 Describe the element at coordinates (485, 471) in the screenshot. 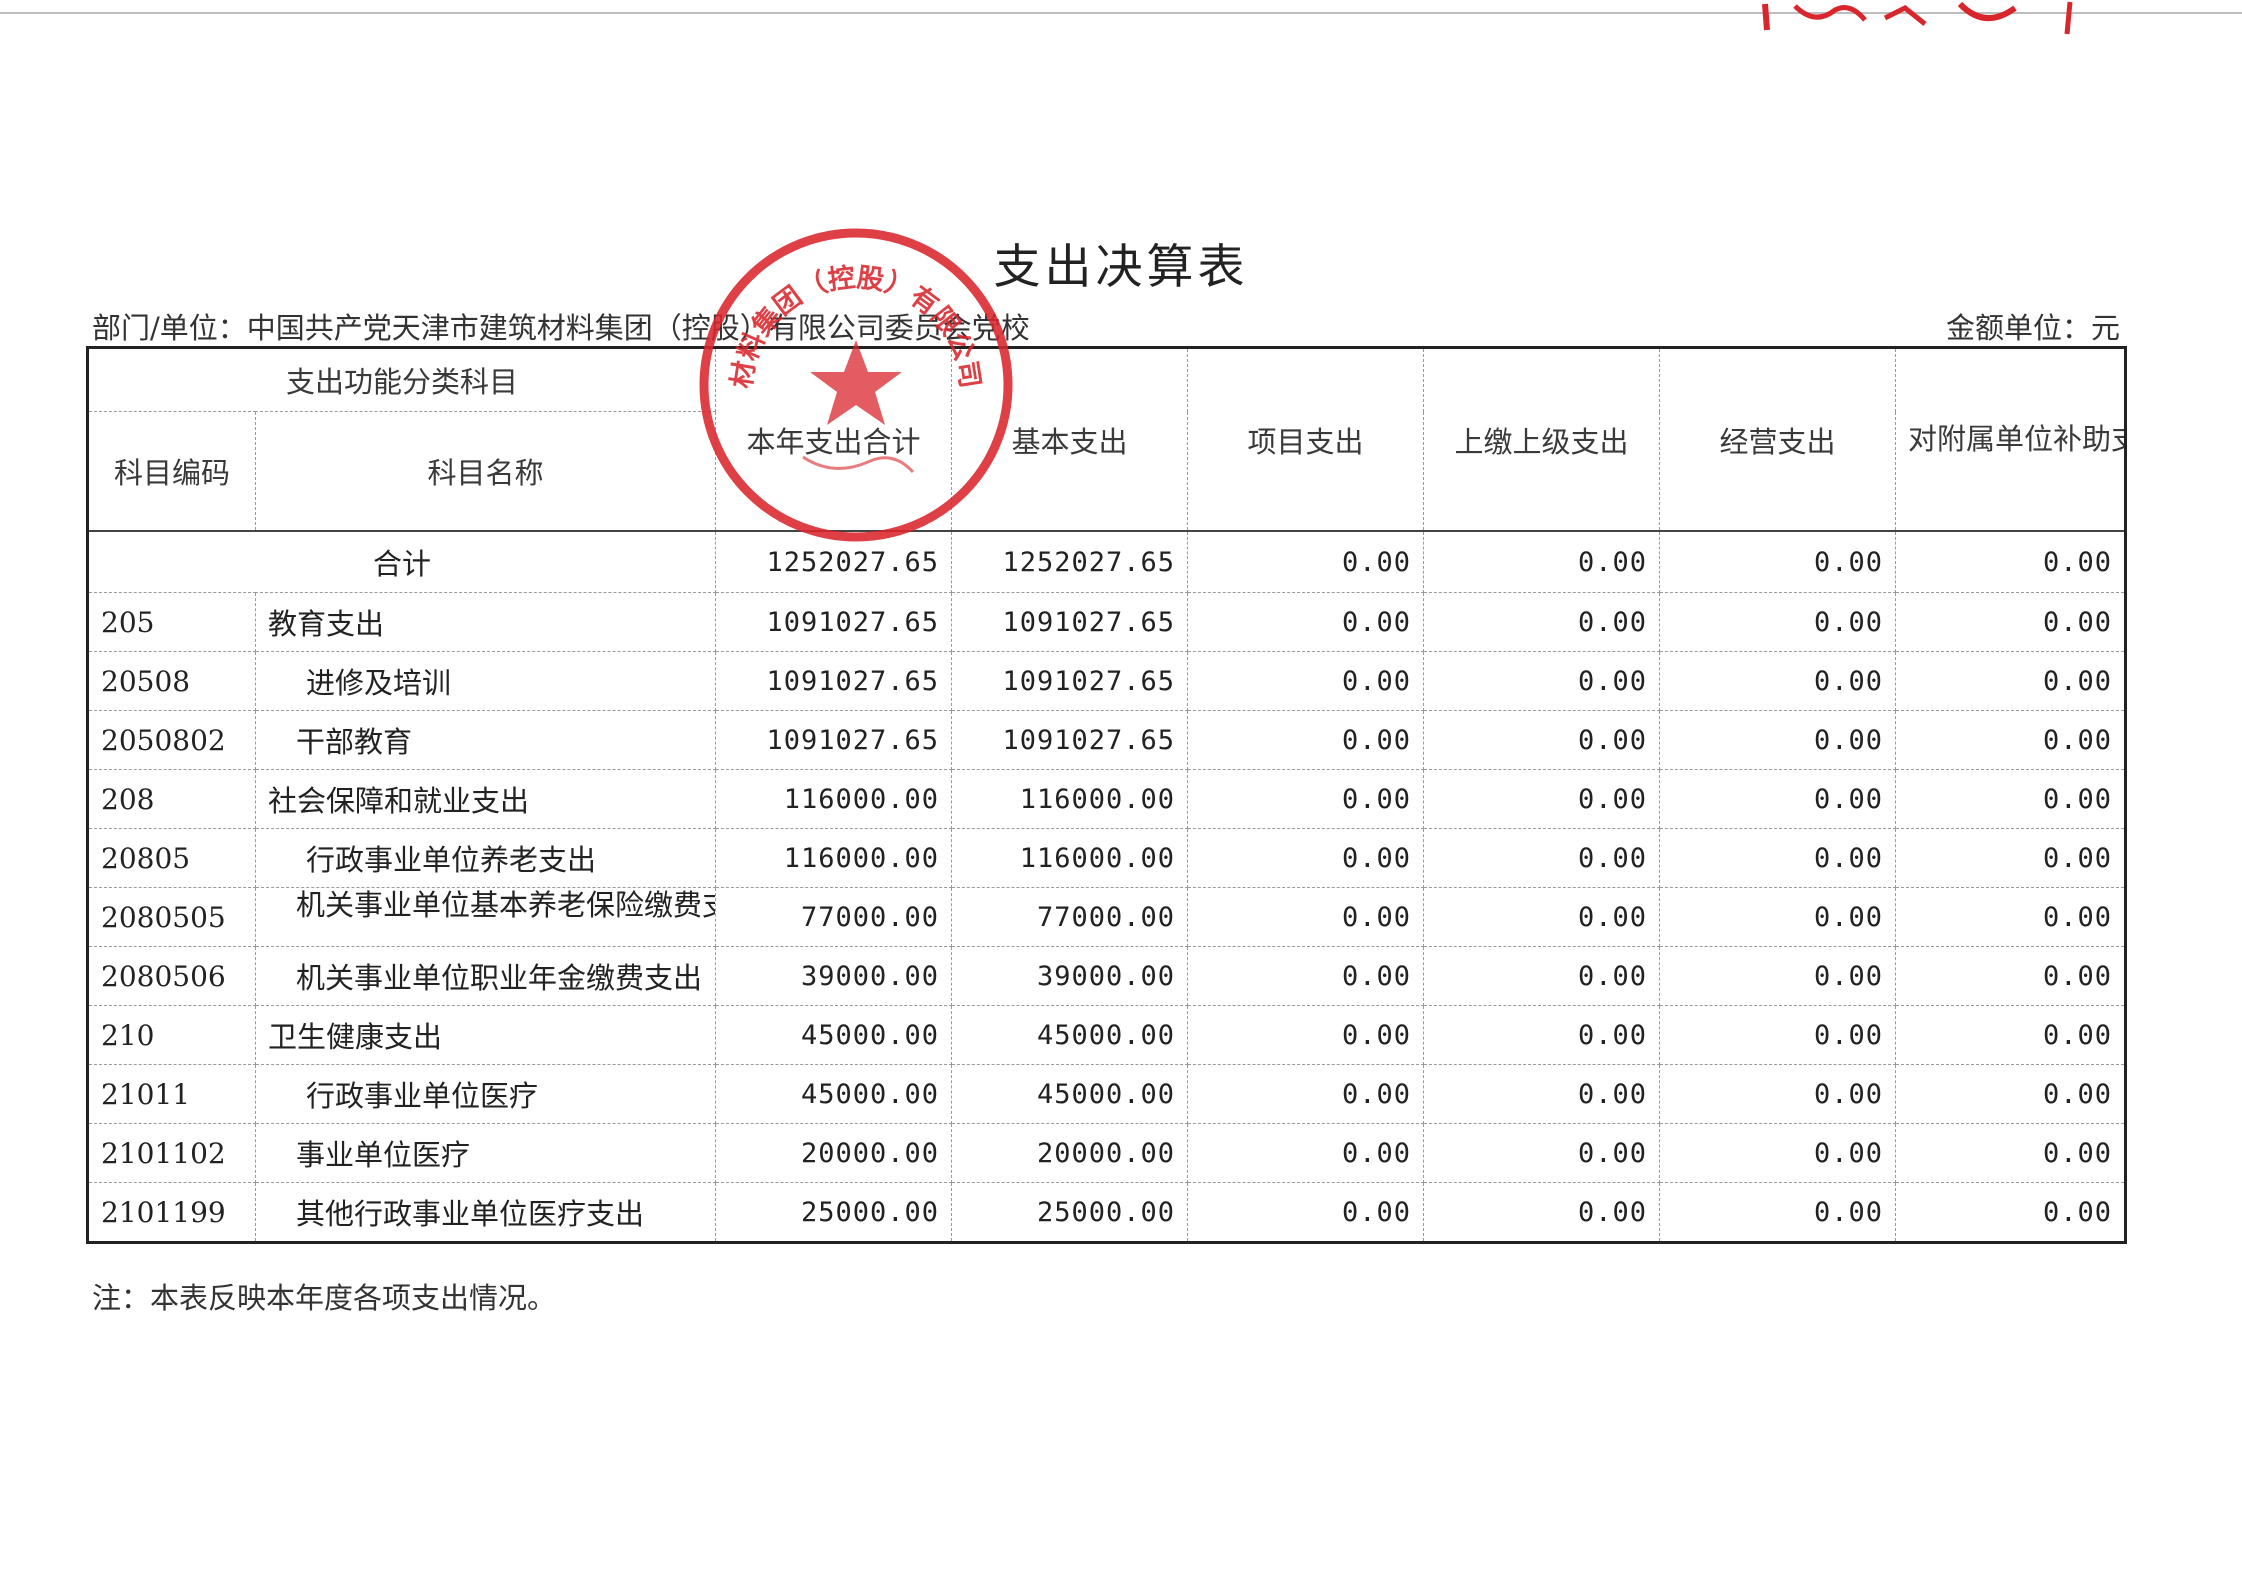

I see `name-header: 科目名称` at that location.